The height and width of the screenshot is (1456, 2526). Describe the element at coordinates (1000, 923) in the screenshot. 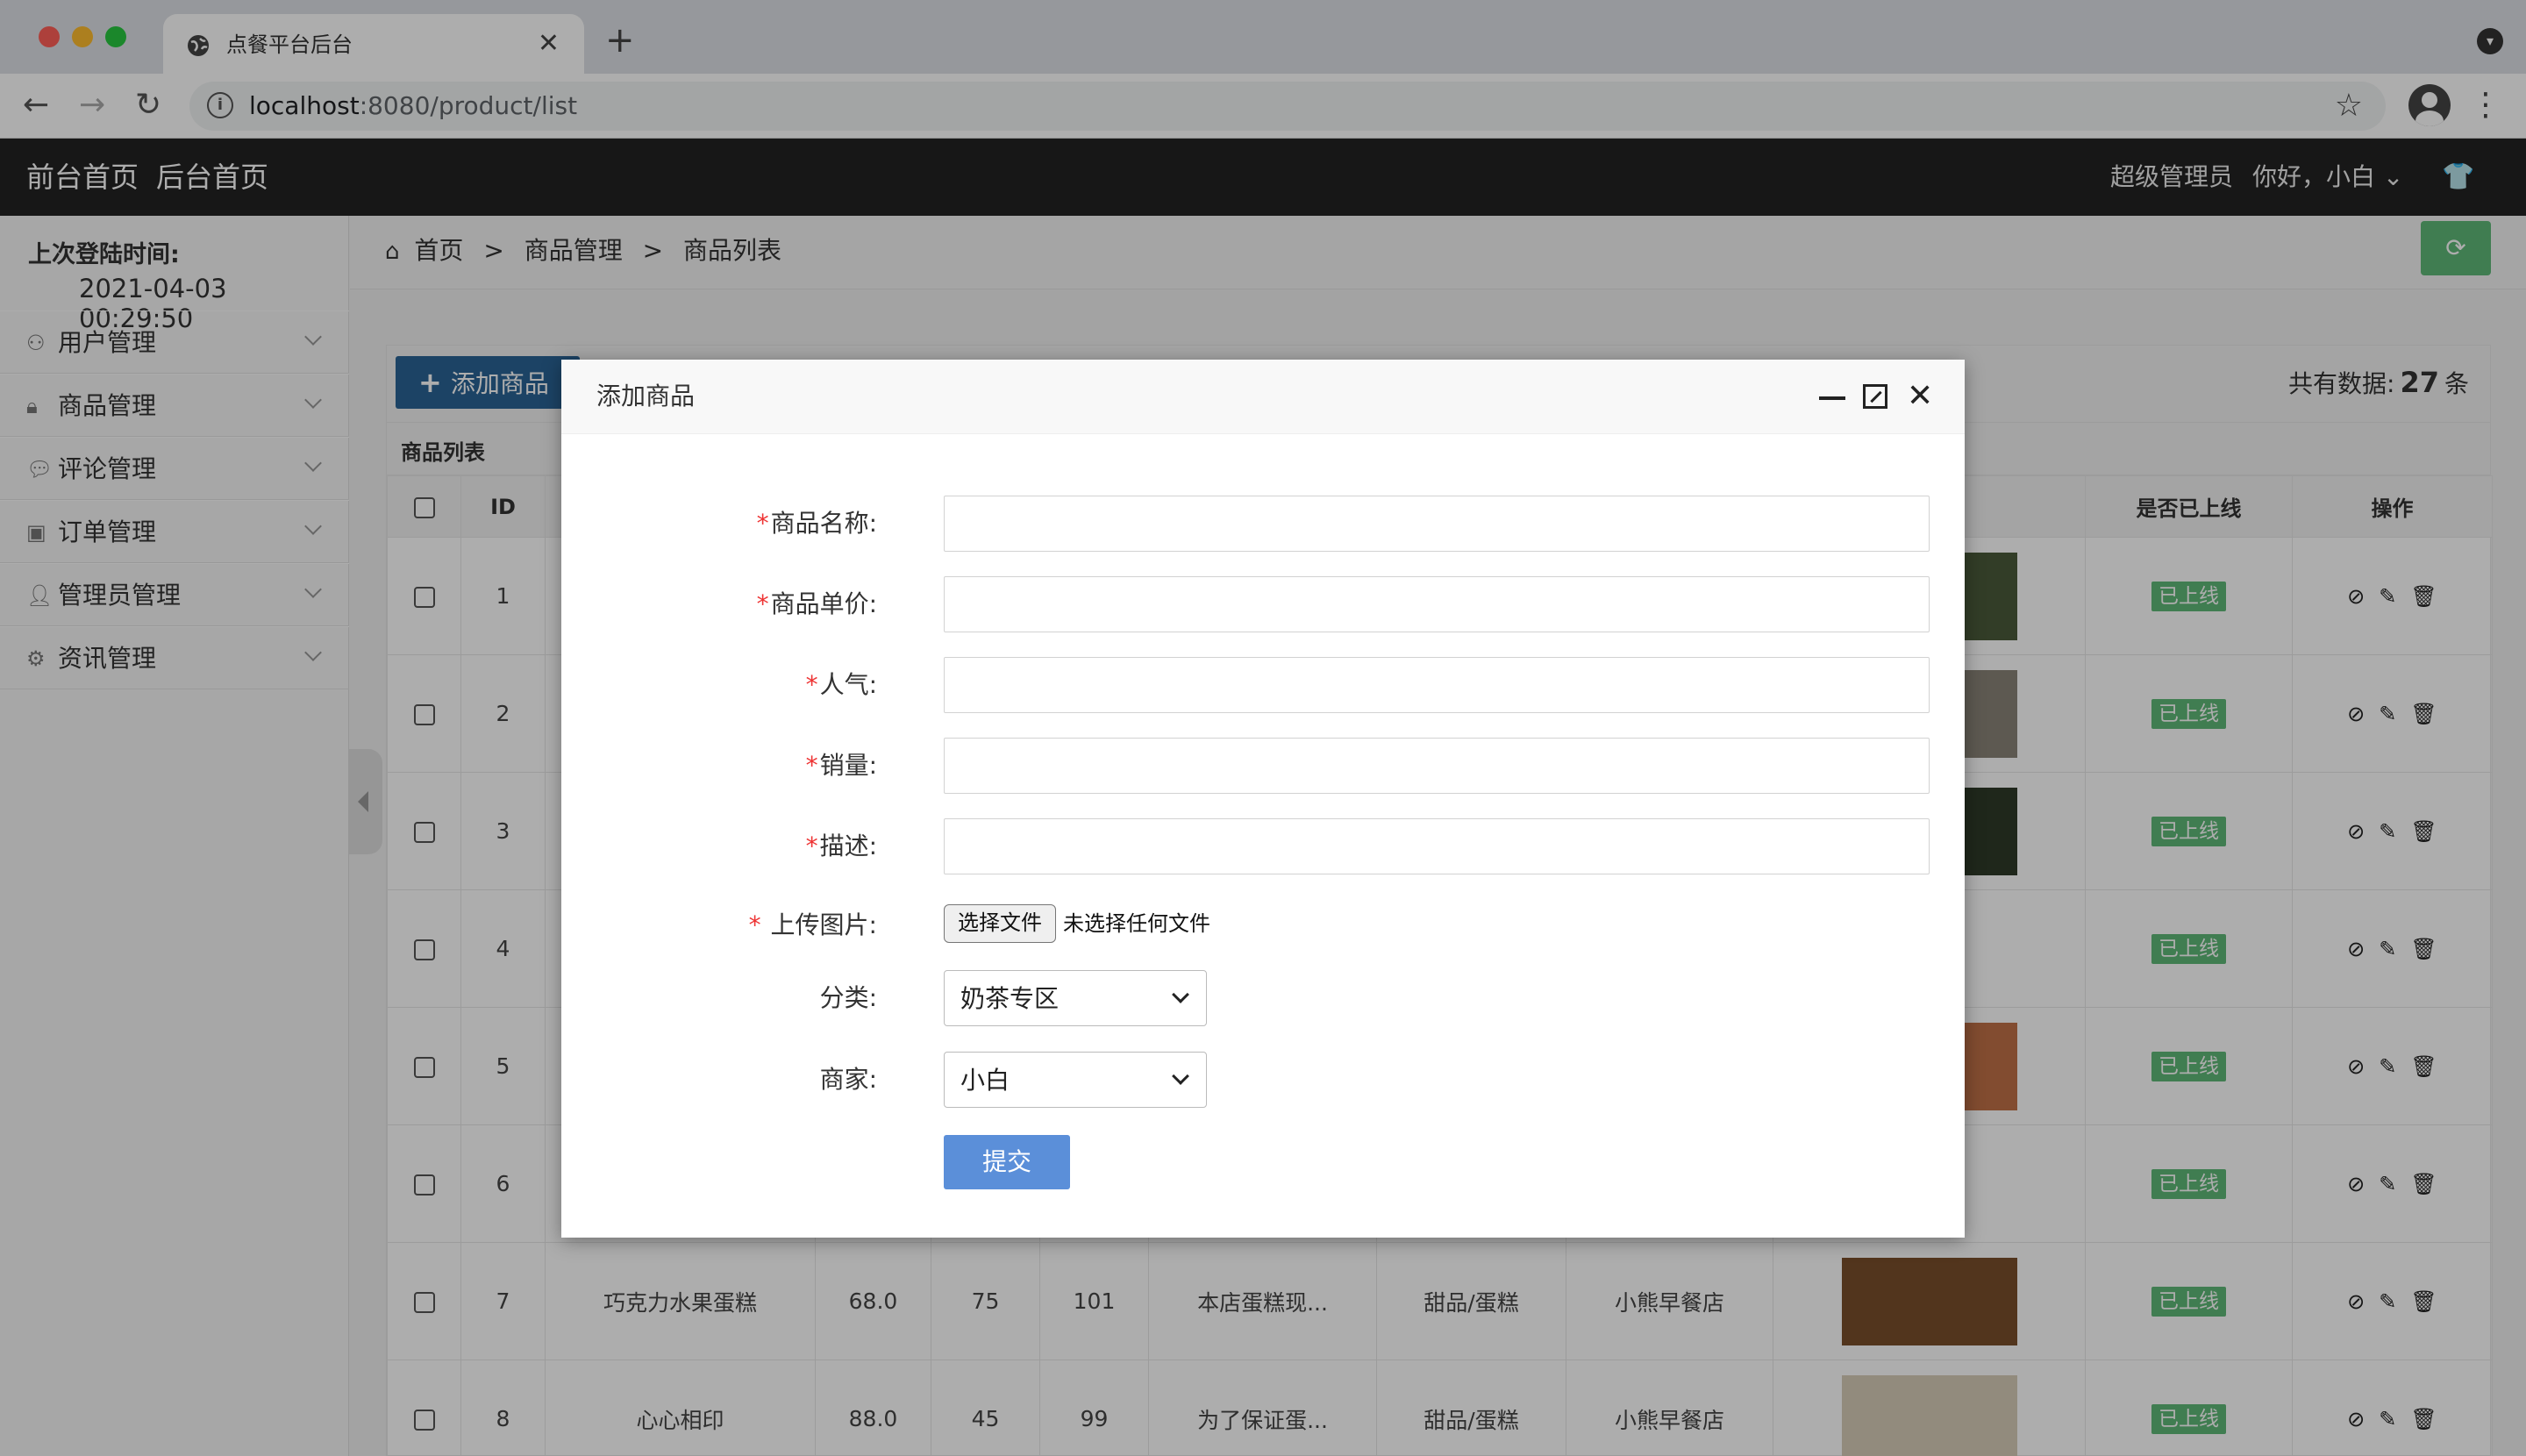

I see `choose-file-button: 选择文件` at that location.